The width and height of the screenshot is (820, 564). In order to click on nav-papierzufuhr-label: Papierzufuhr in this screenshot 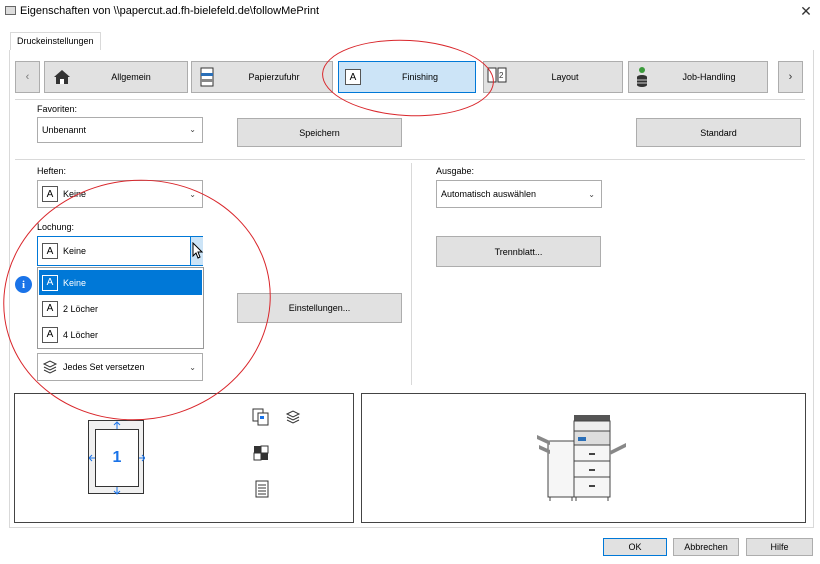, I will do `click(274, 77)`.